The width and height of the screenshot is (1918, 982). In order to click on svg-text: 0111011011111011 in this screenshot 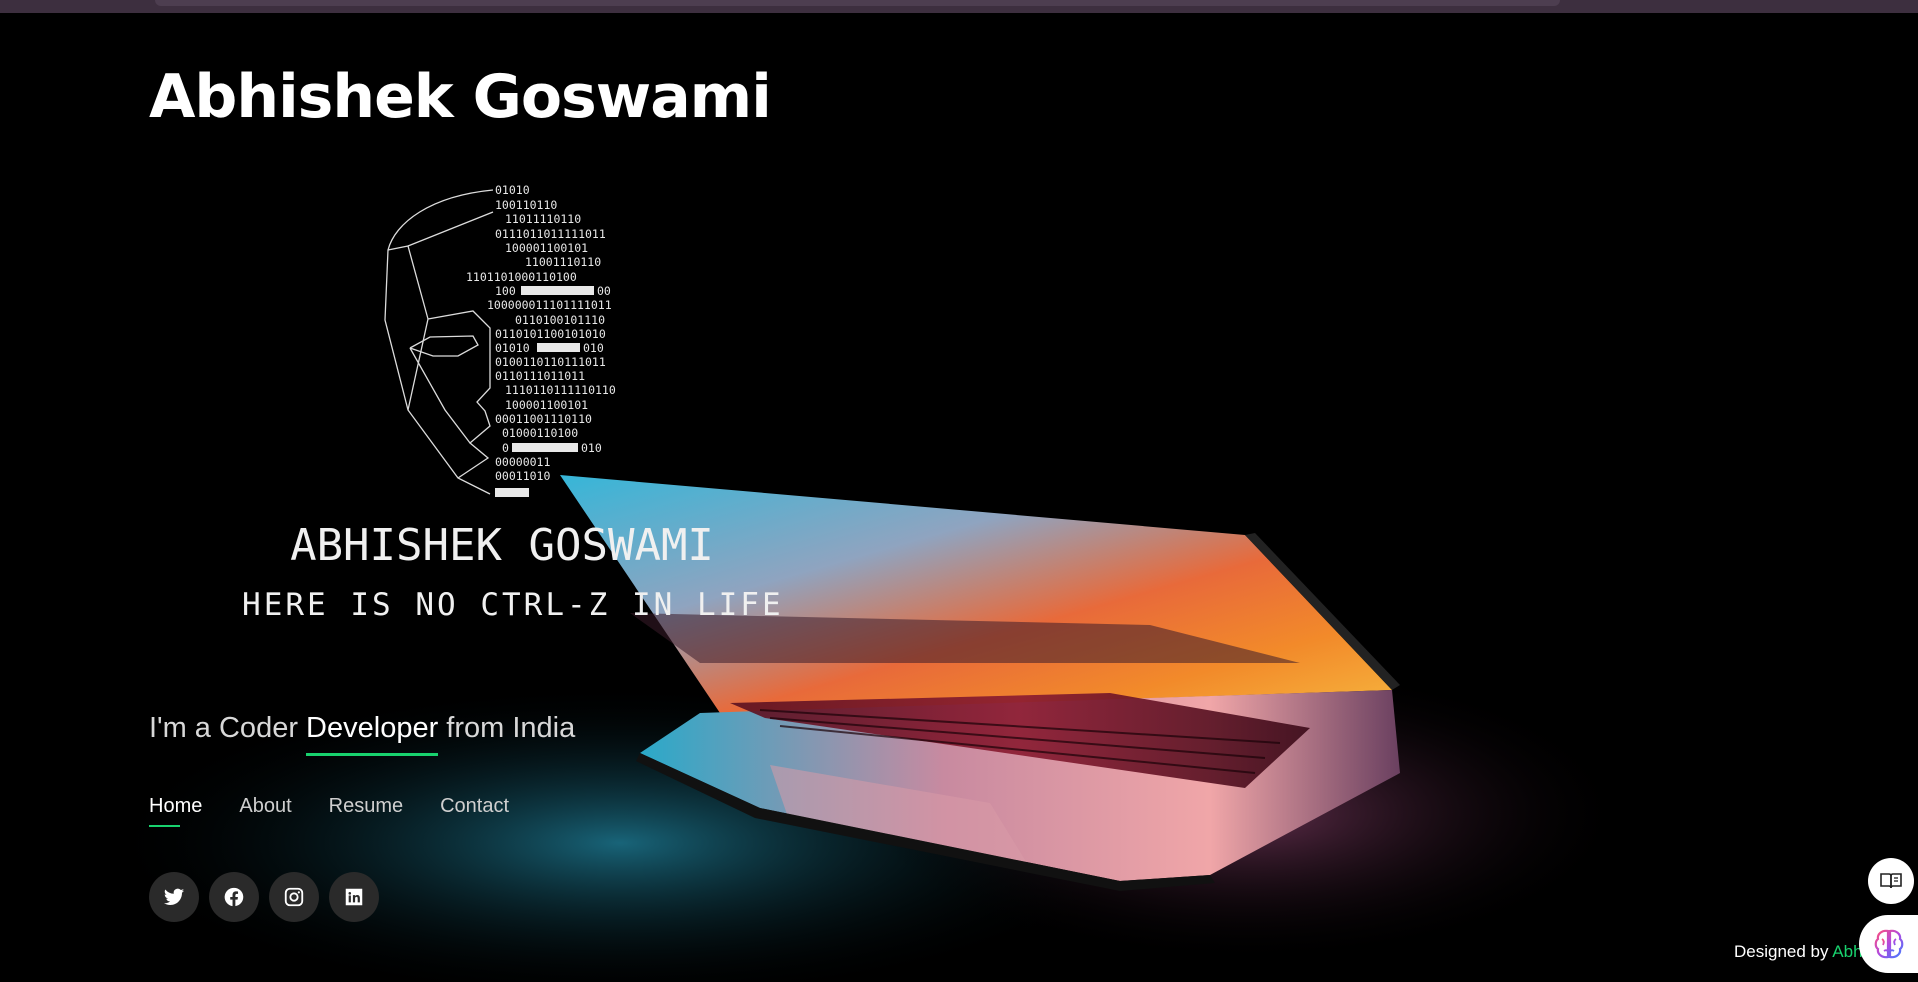, I will do `click(550, 234)`.